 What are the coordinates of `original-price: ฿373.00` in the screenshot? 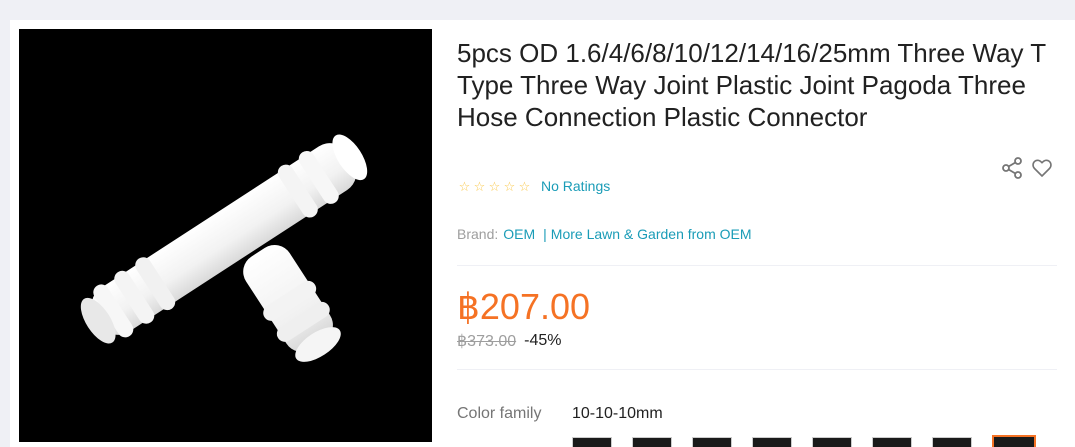 It's located at (487, 341).